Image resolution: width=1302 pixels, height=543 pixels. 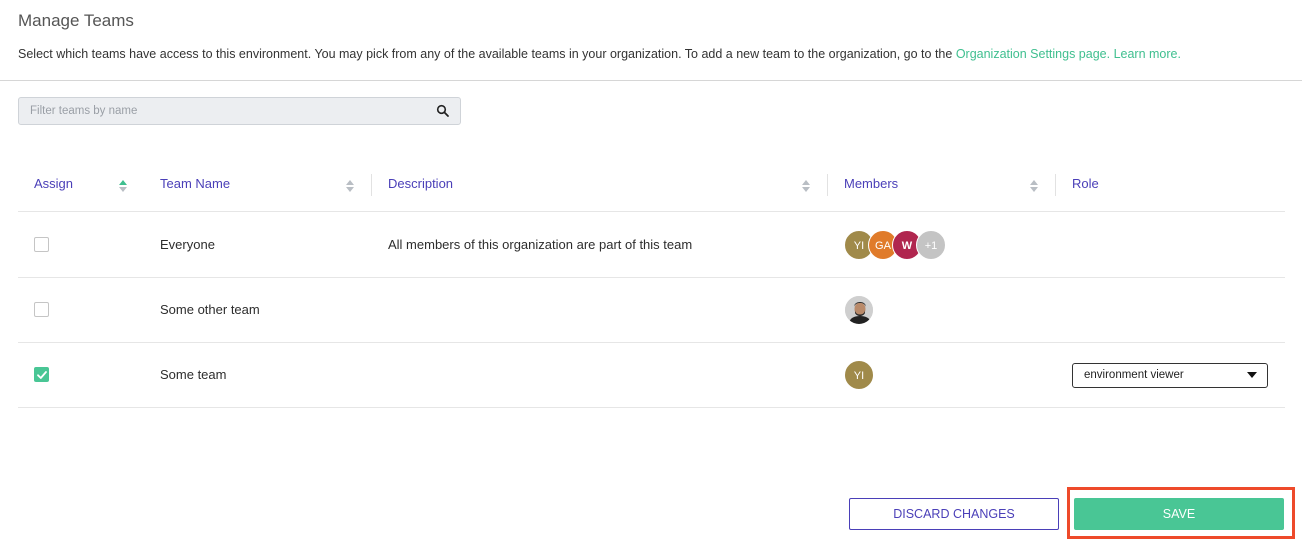 I want to click on team-filter, so click(x=239, y=111).